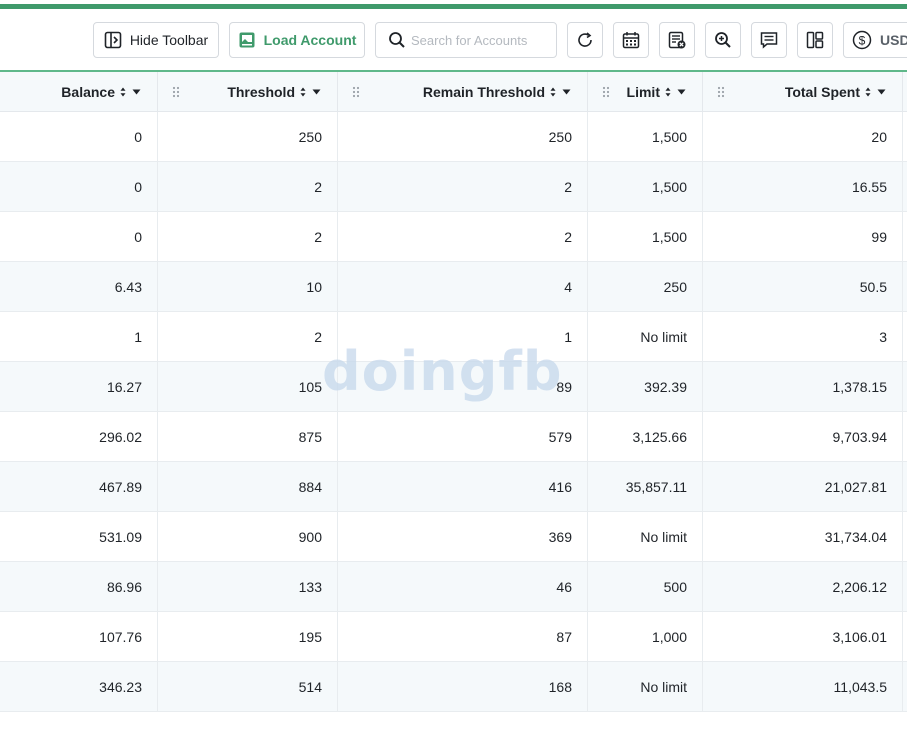 Image resolution: width=907 pixels, height=746 pixels. Describe the element at coordinates (247, 40) in the screenshot. I see `image-icon` at that location.